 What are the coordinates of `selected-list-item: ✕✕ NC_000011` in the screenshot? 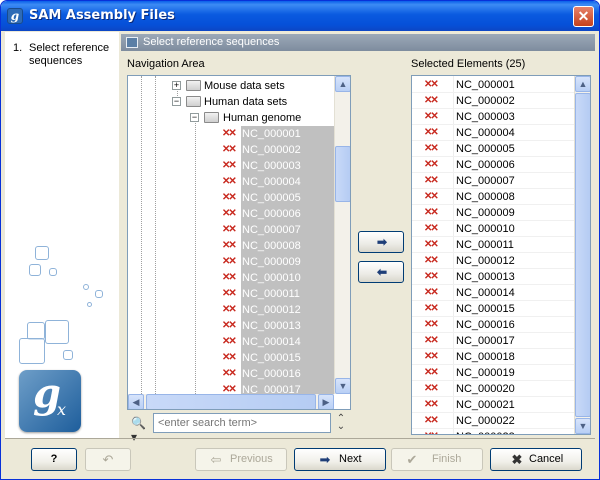 It's located at (493, 245).